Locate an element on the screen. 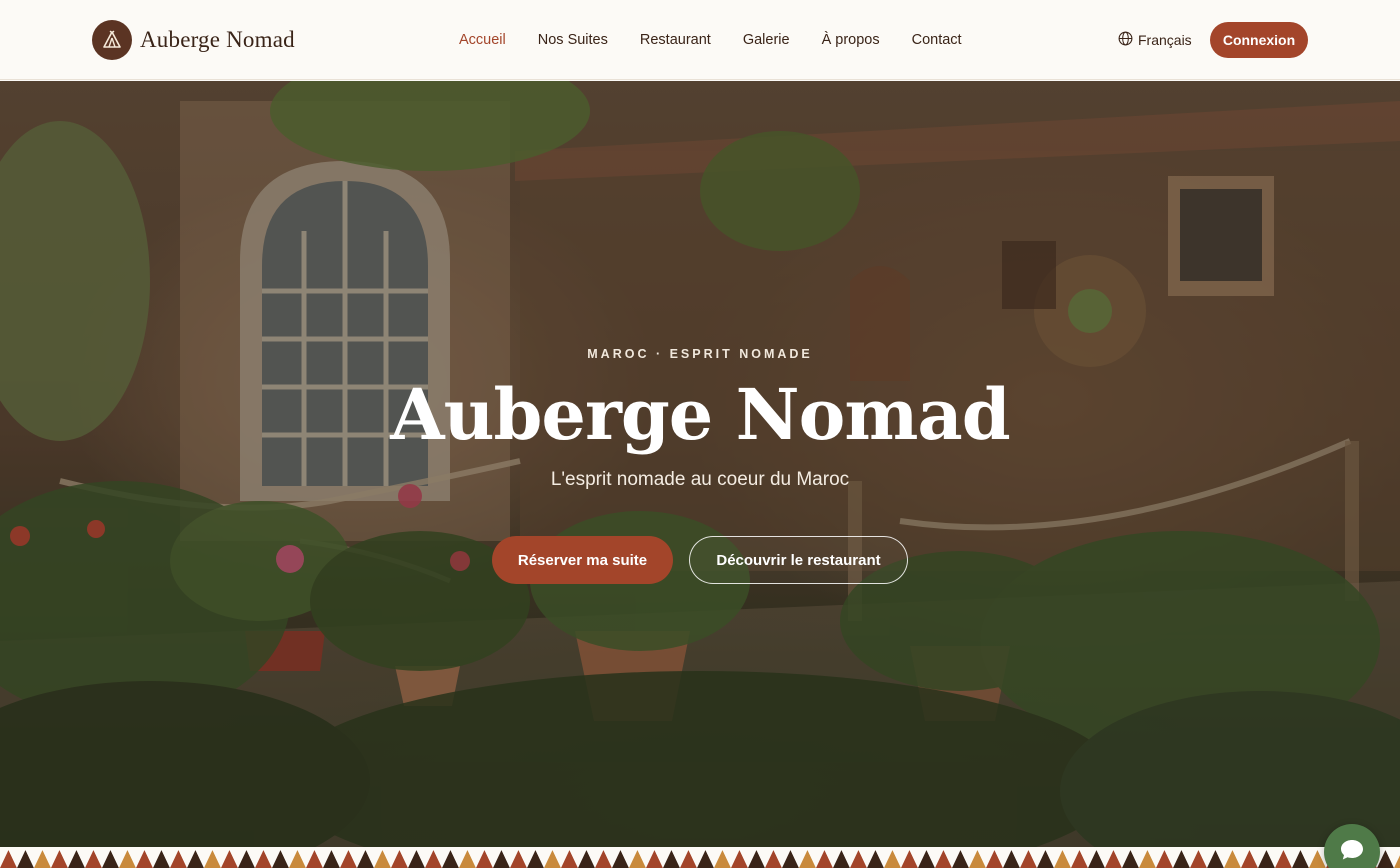 The width and height of the screenshot is (1400, 868). brand-logo-link: Auberge Nomad is located at coordinates (193, 40).